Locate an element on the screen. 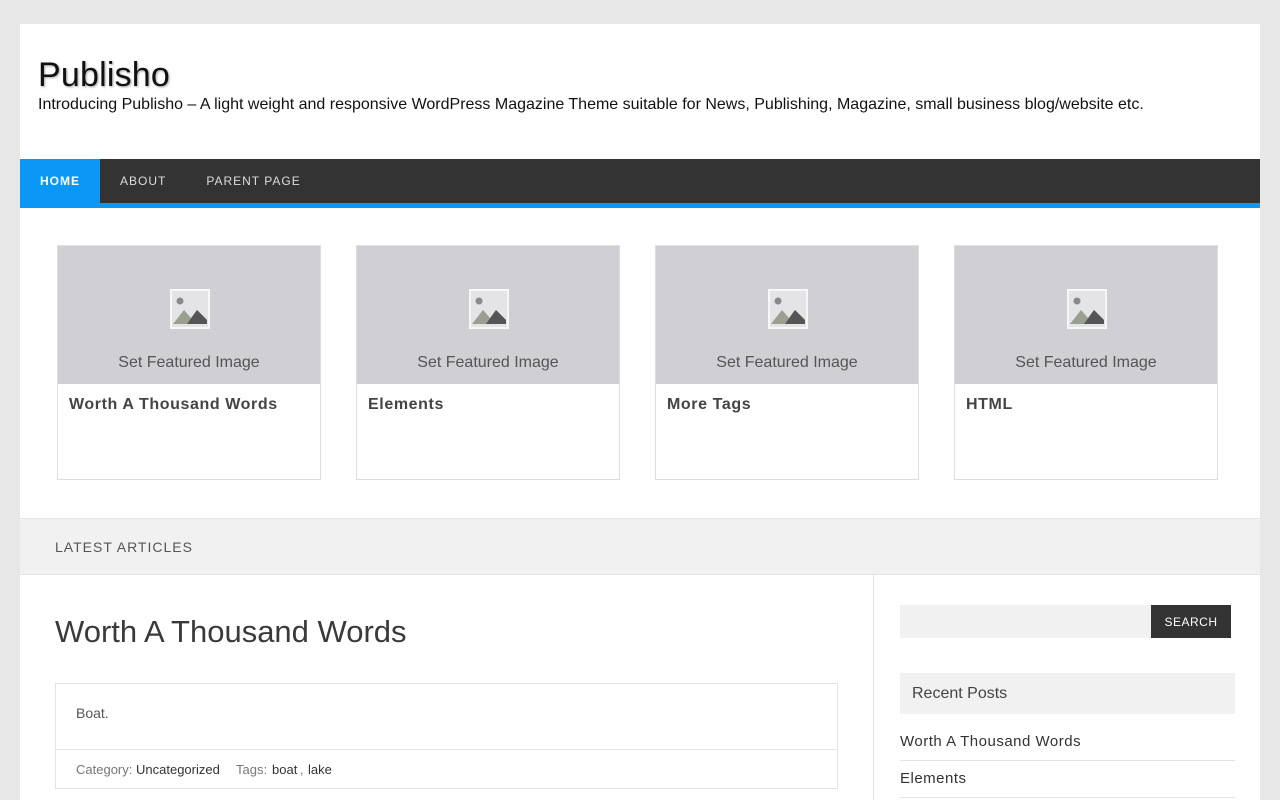 This screenshot has height=800, width=1280. sidebar-divider is located at coordinates (873, 687).